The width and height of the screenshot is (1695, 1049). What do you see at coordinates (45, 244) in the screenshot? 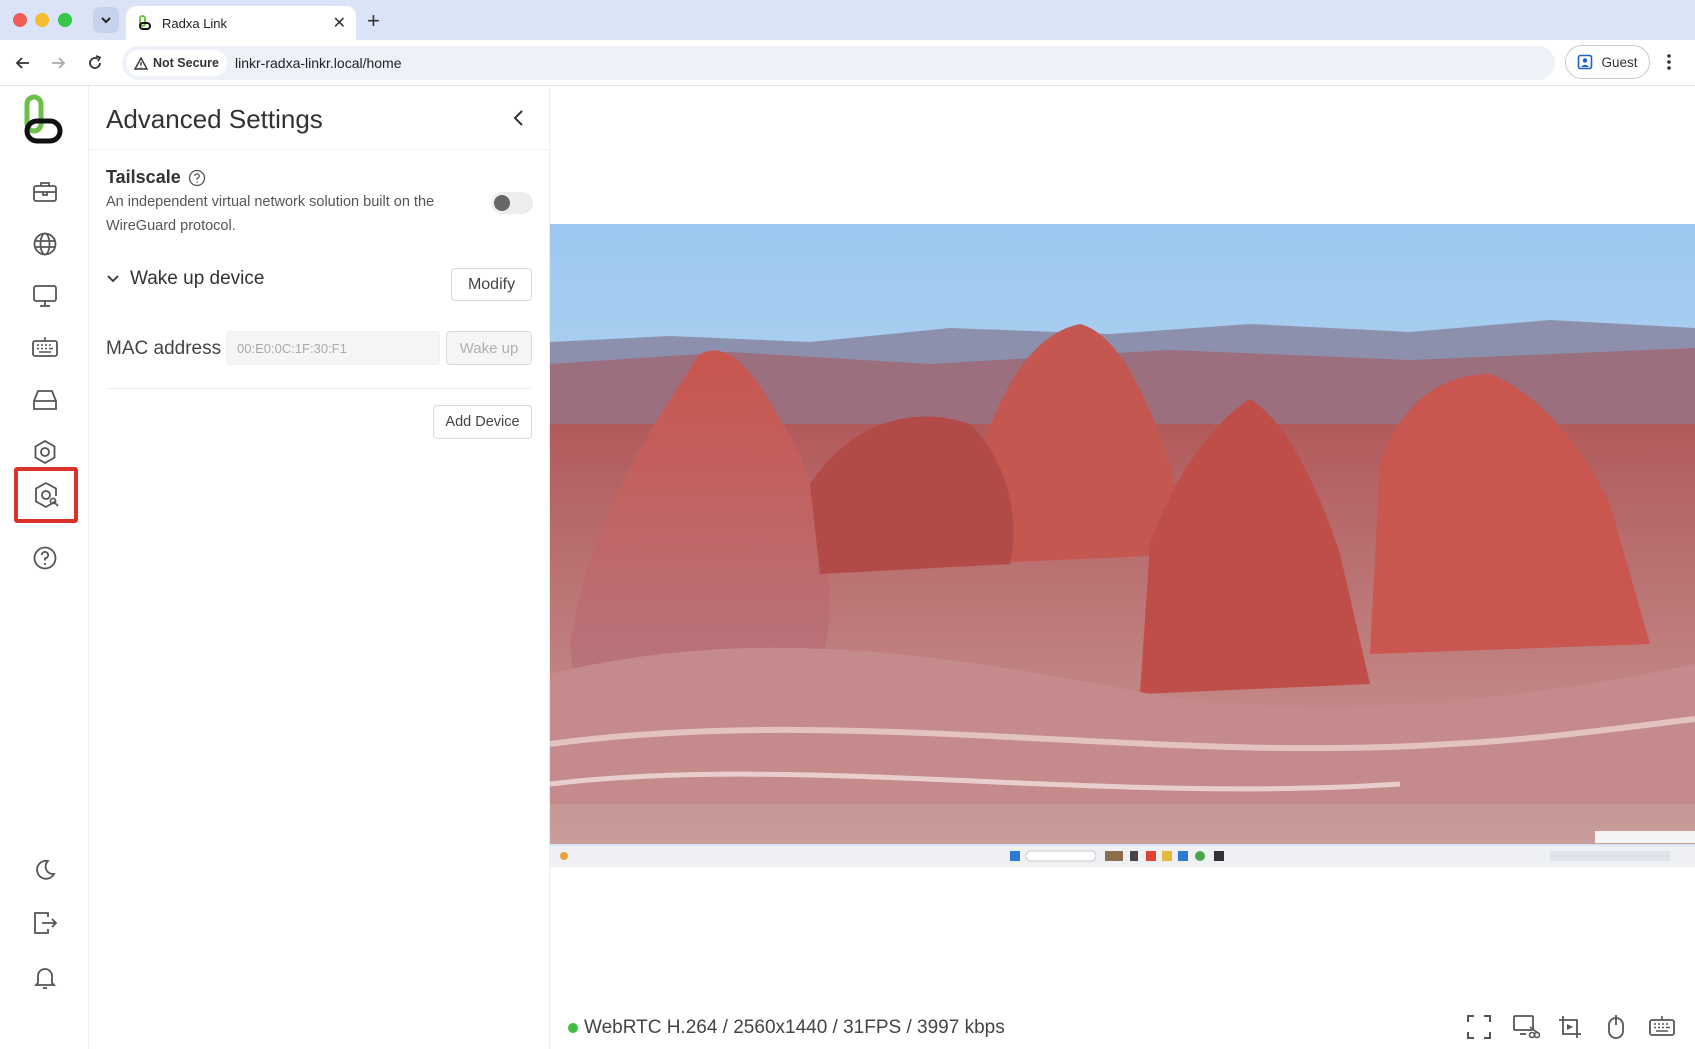
I see `globe-icon` at bounding box center [45, 244].